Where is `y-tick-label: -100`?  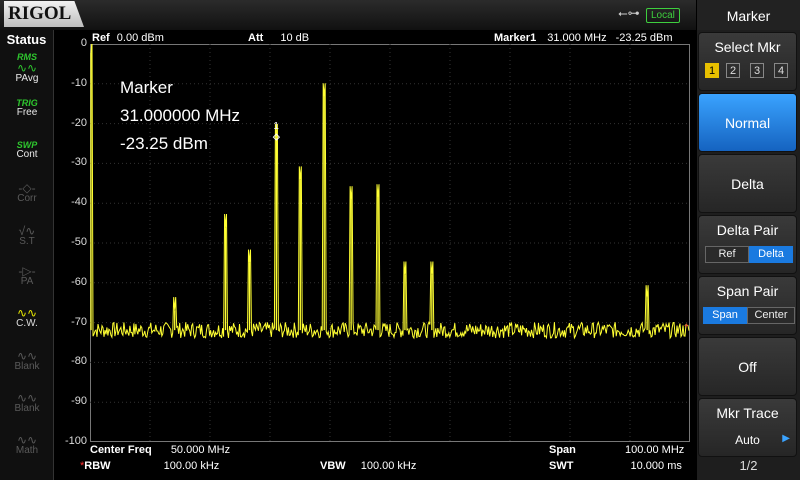
y-tick-label: -100 is located at coordinates (75, 441).